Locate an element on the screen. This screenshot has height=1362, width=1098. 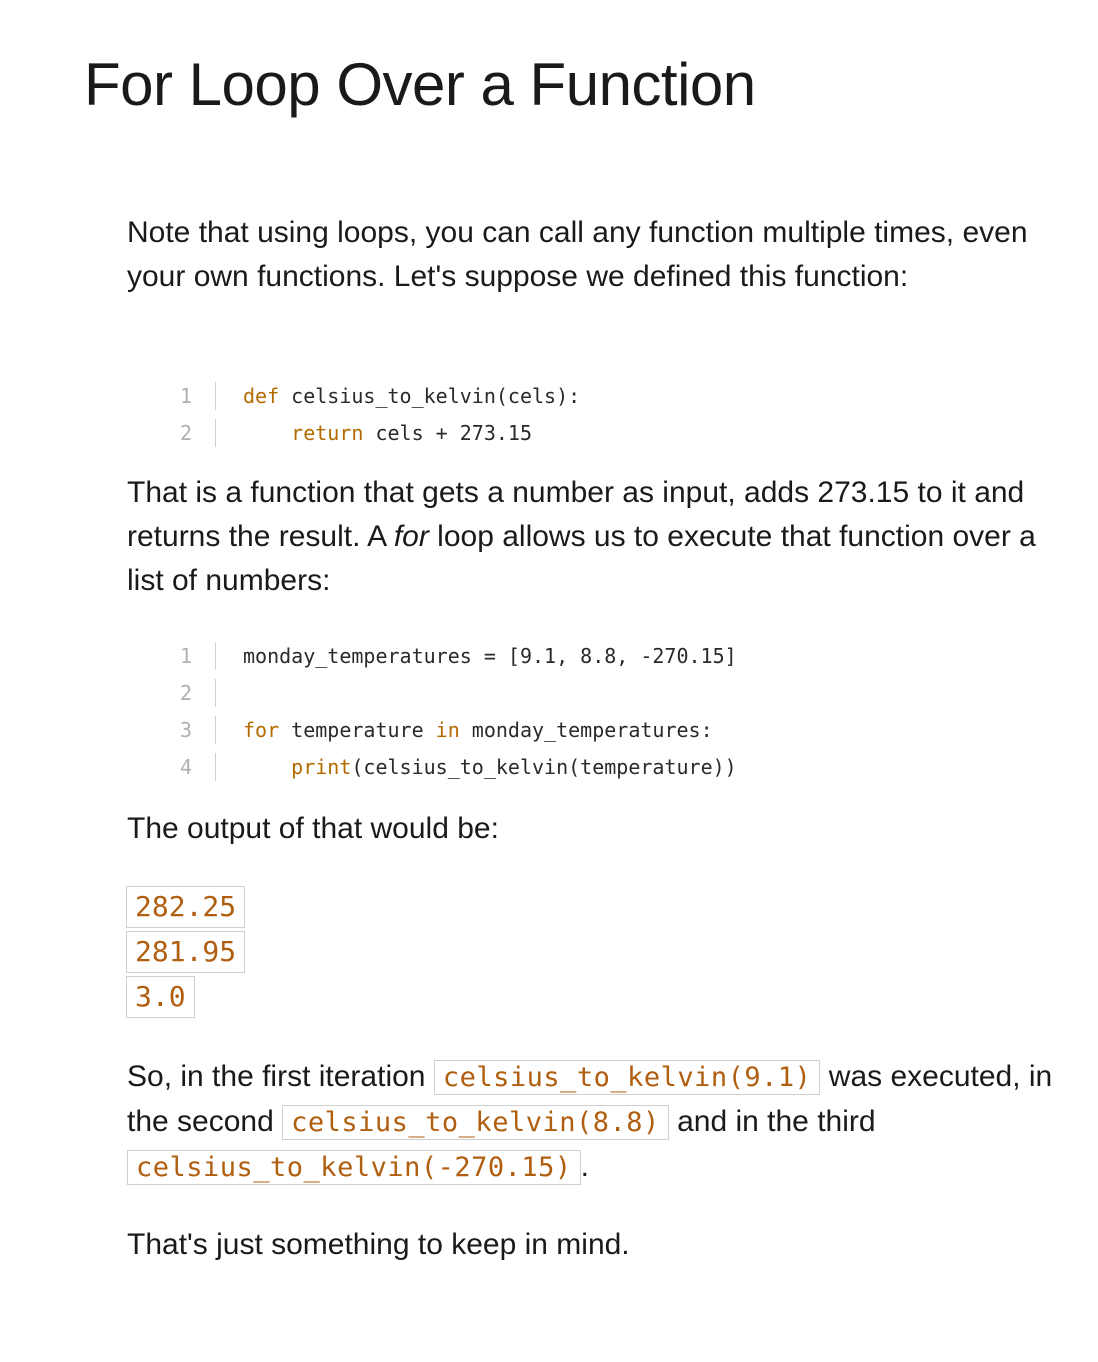
code-line: 1 def celsius_to_kelvin(cels): is located at coordinates (370, 396).